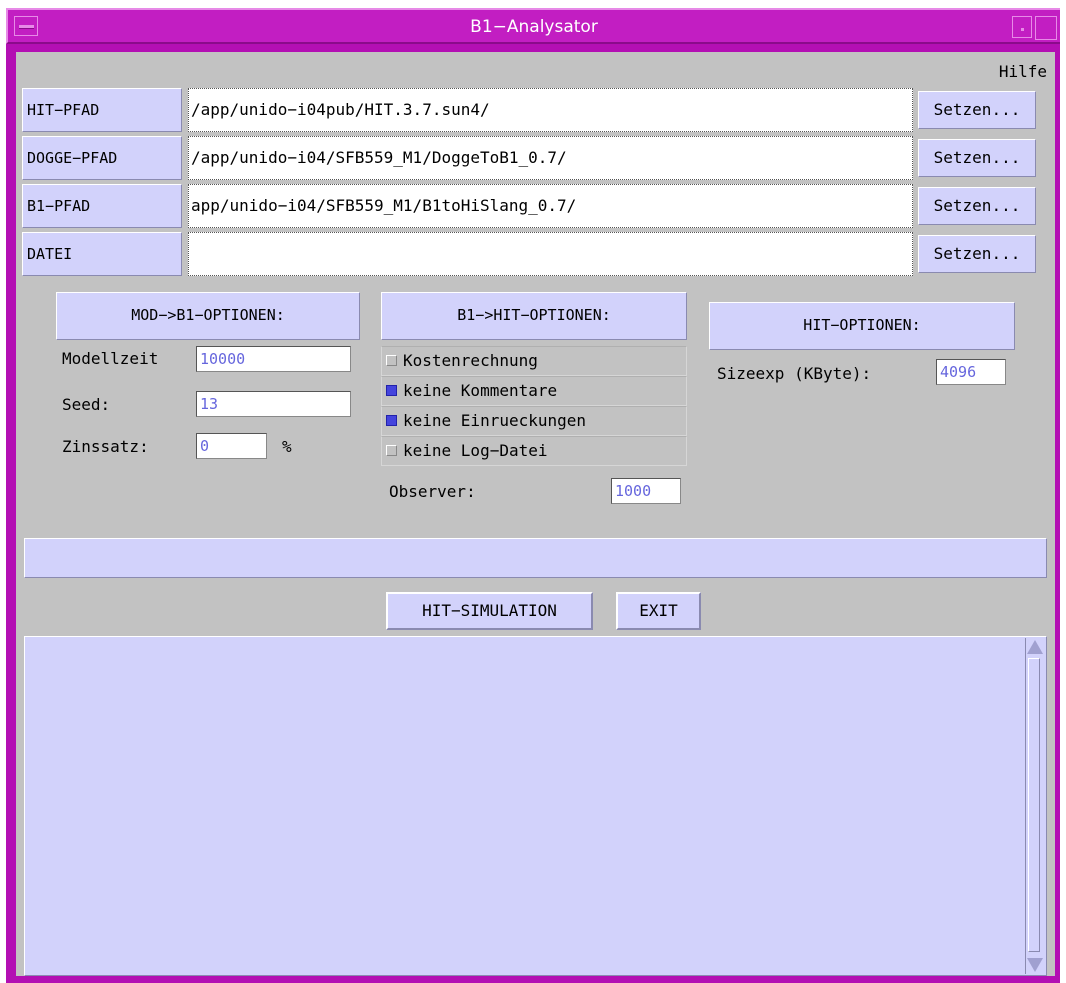 This screenshot has height=983, width=1066. Describe the element at coordinates (495, 420) in the screenshot. I see `keine-einrueckungen-label: keine Einrueckungen` at that location.